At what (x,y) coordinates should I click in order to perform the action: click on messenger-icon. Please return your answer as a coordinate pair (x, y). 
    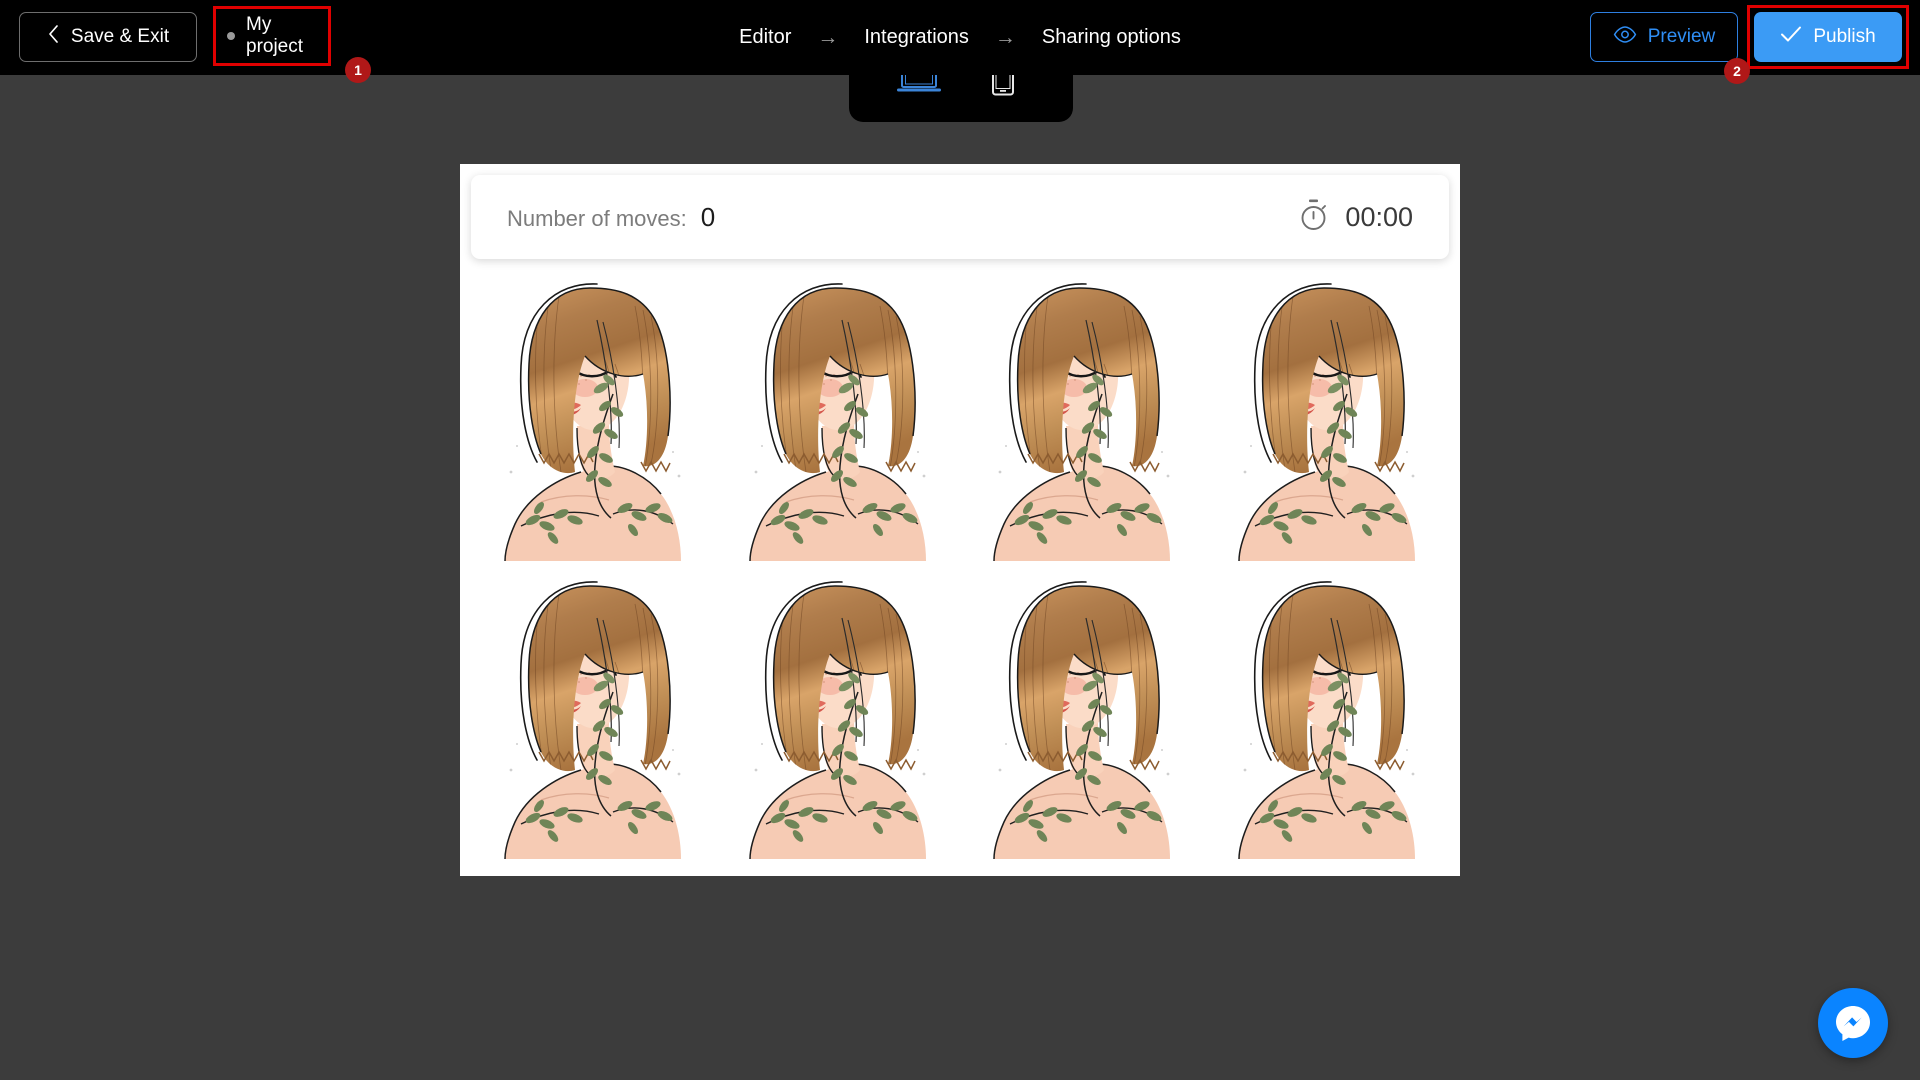
    Looking at the image, I should click on (1853, 1023).